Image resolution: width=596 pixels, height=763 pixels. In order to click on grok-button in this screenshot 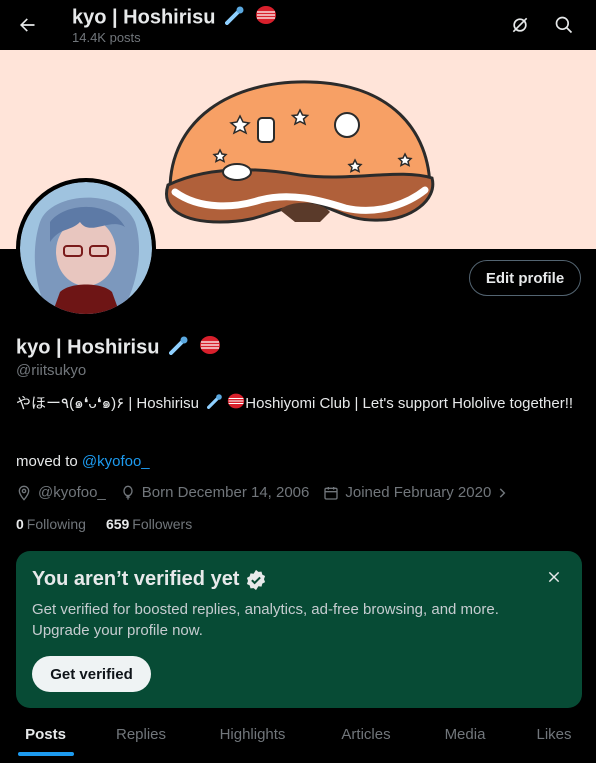, I will do `click(520, 25)`.